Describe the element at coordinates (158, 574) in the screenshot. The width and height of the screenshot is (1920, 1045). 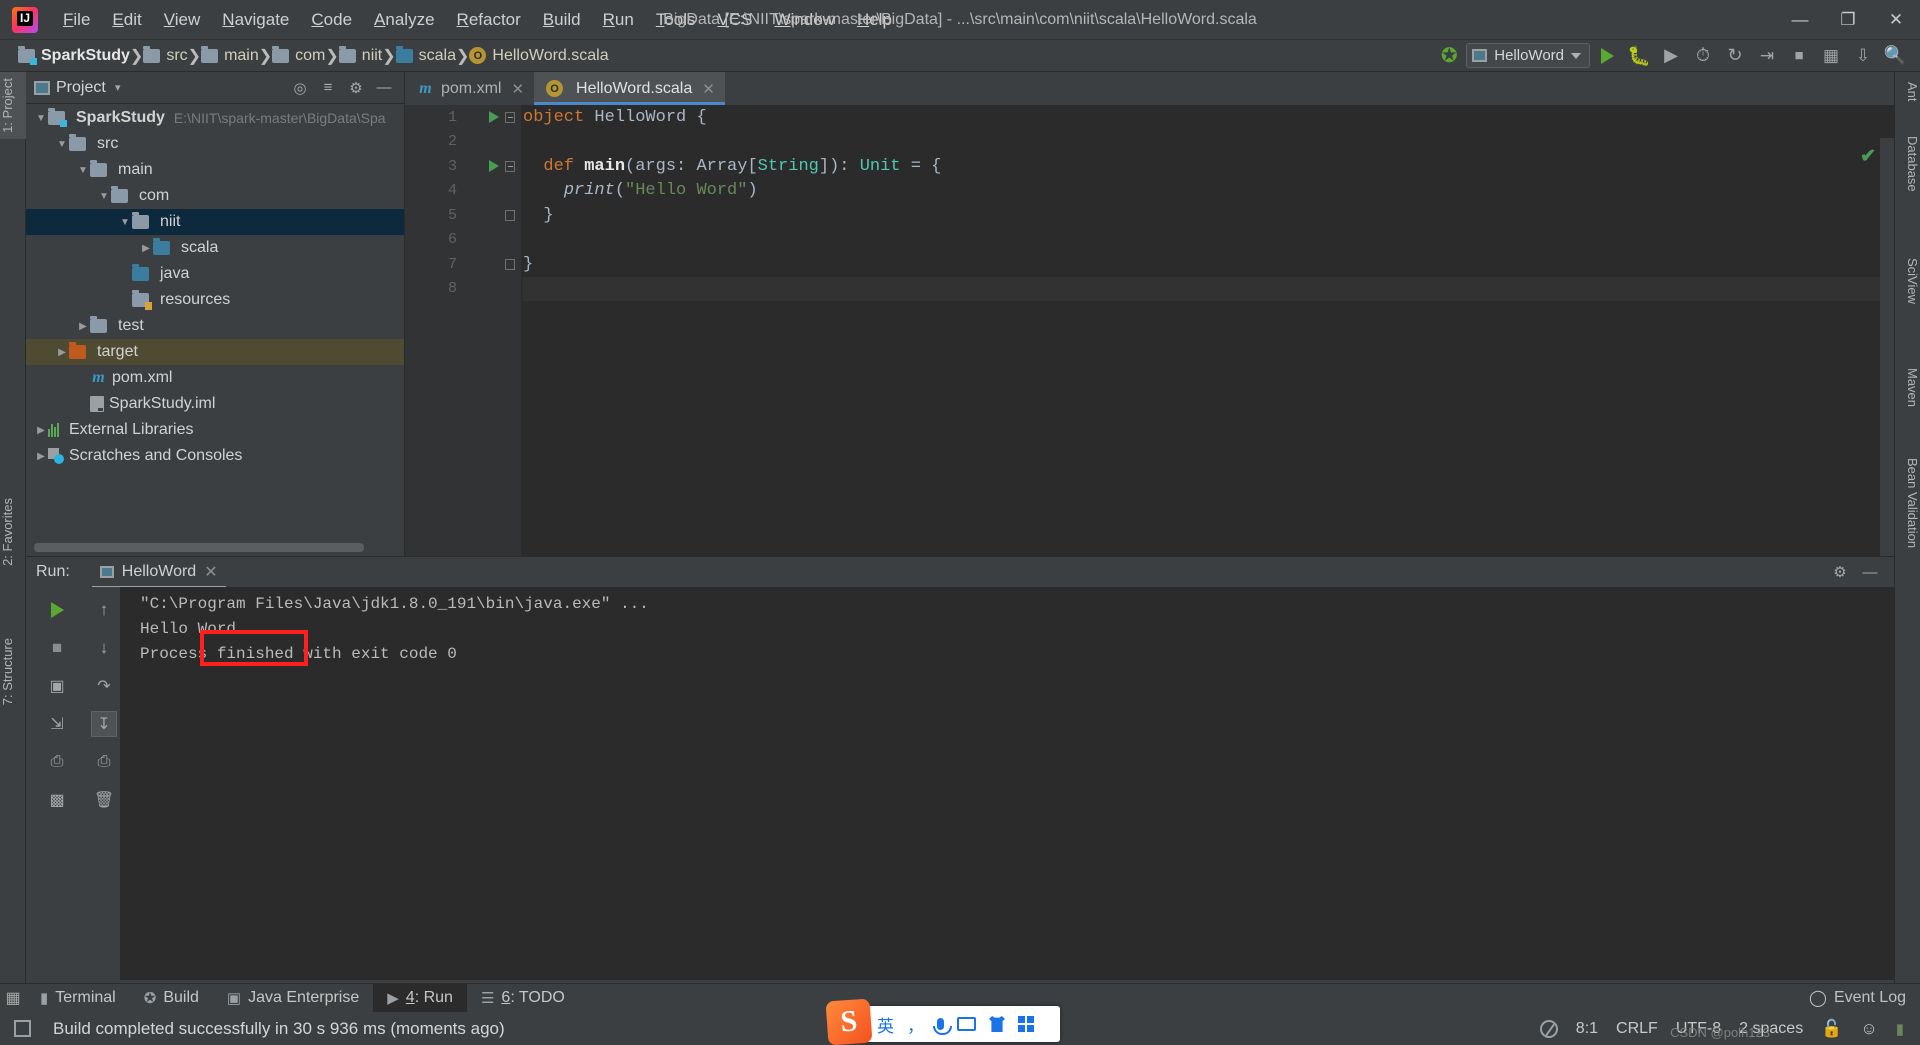
I see `run-tab-helloword: HelloWord ✕` at that location.